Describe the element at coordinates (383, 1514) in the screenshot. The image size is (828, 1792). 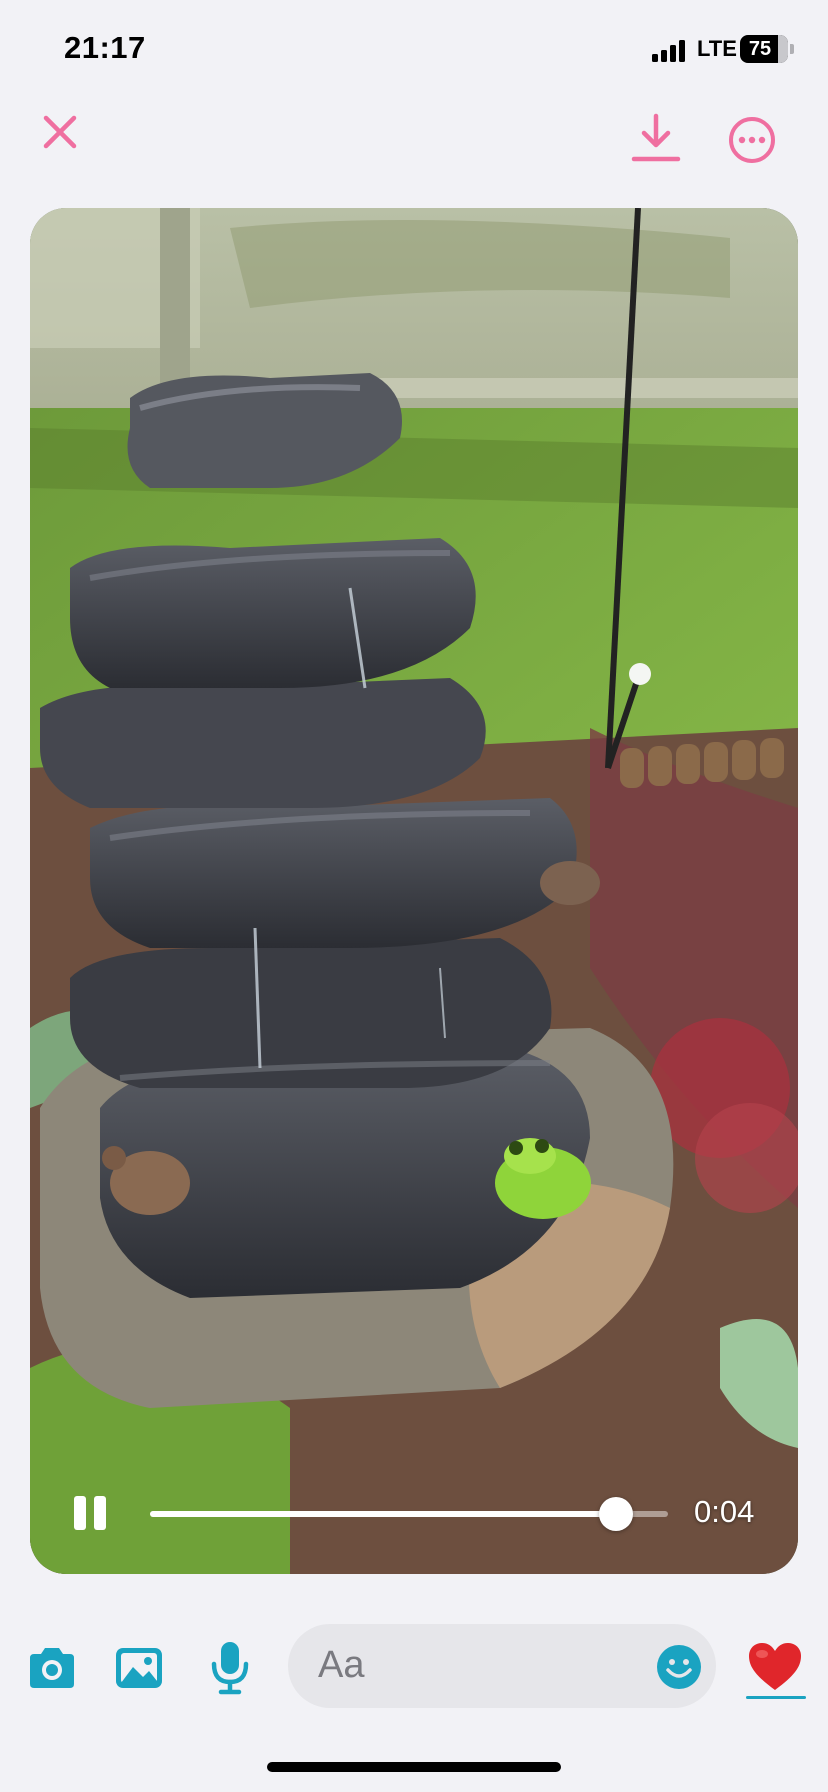
I see `video-progress-fill` at that location.